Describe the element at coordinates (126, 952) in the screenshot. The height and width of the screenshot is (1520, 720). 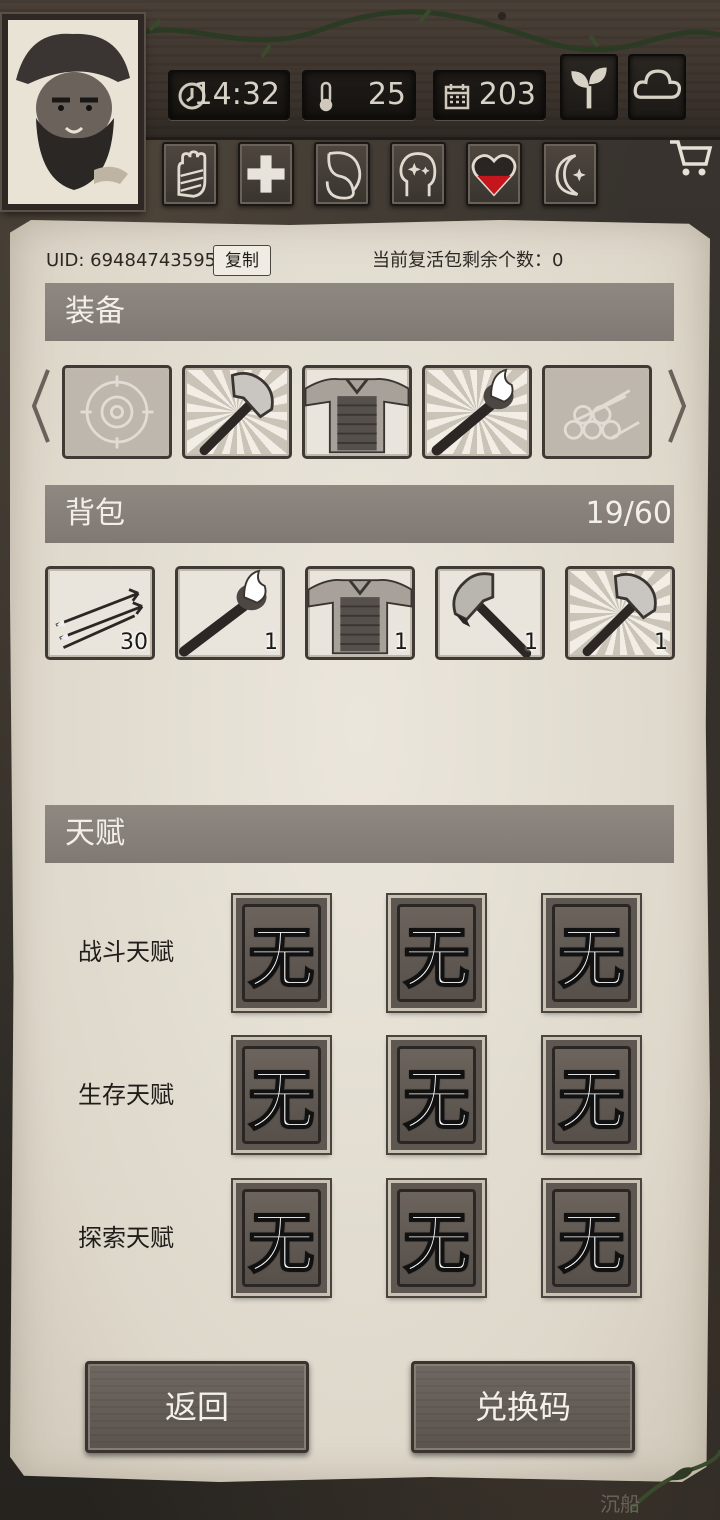
I see `combat-talent-label: 战斗天赋` at that location.